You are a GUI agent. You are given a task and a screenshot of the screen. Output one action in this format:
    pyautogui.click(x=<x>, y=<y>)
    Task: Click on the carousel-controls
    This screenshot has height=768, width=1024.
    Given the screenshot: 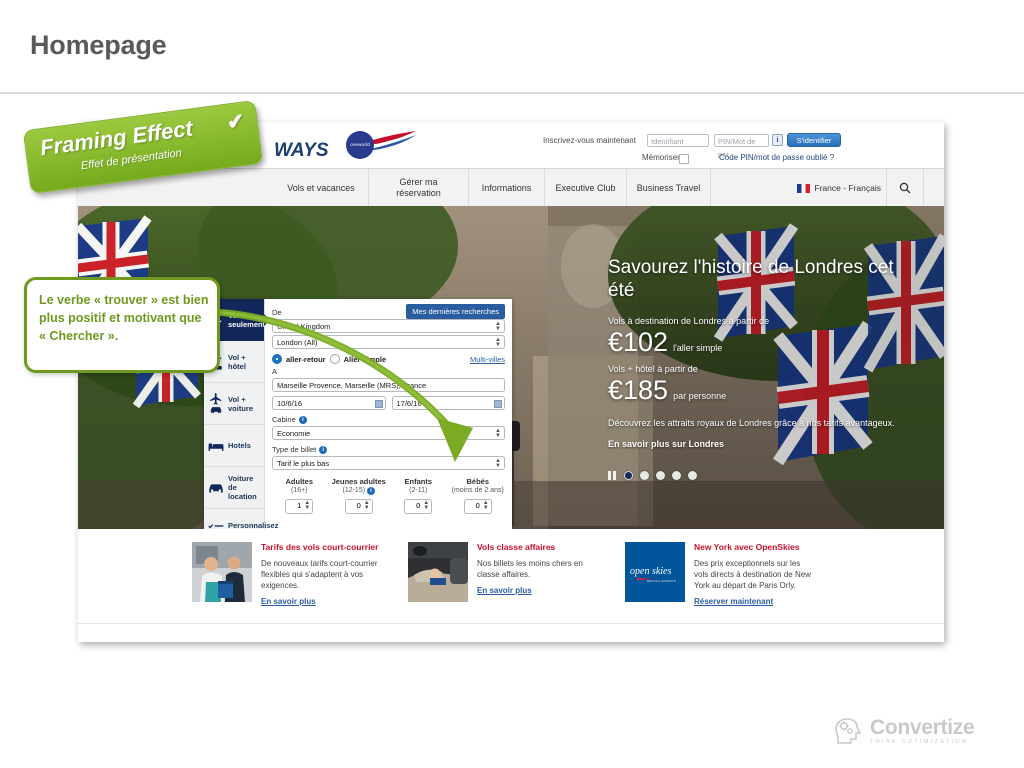 What is the action you would take?
    pyautogui.click(x=652, y=475)
    